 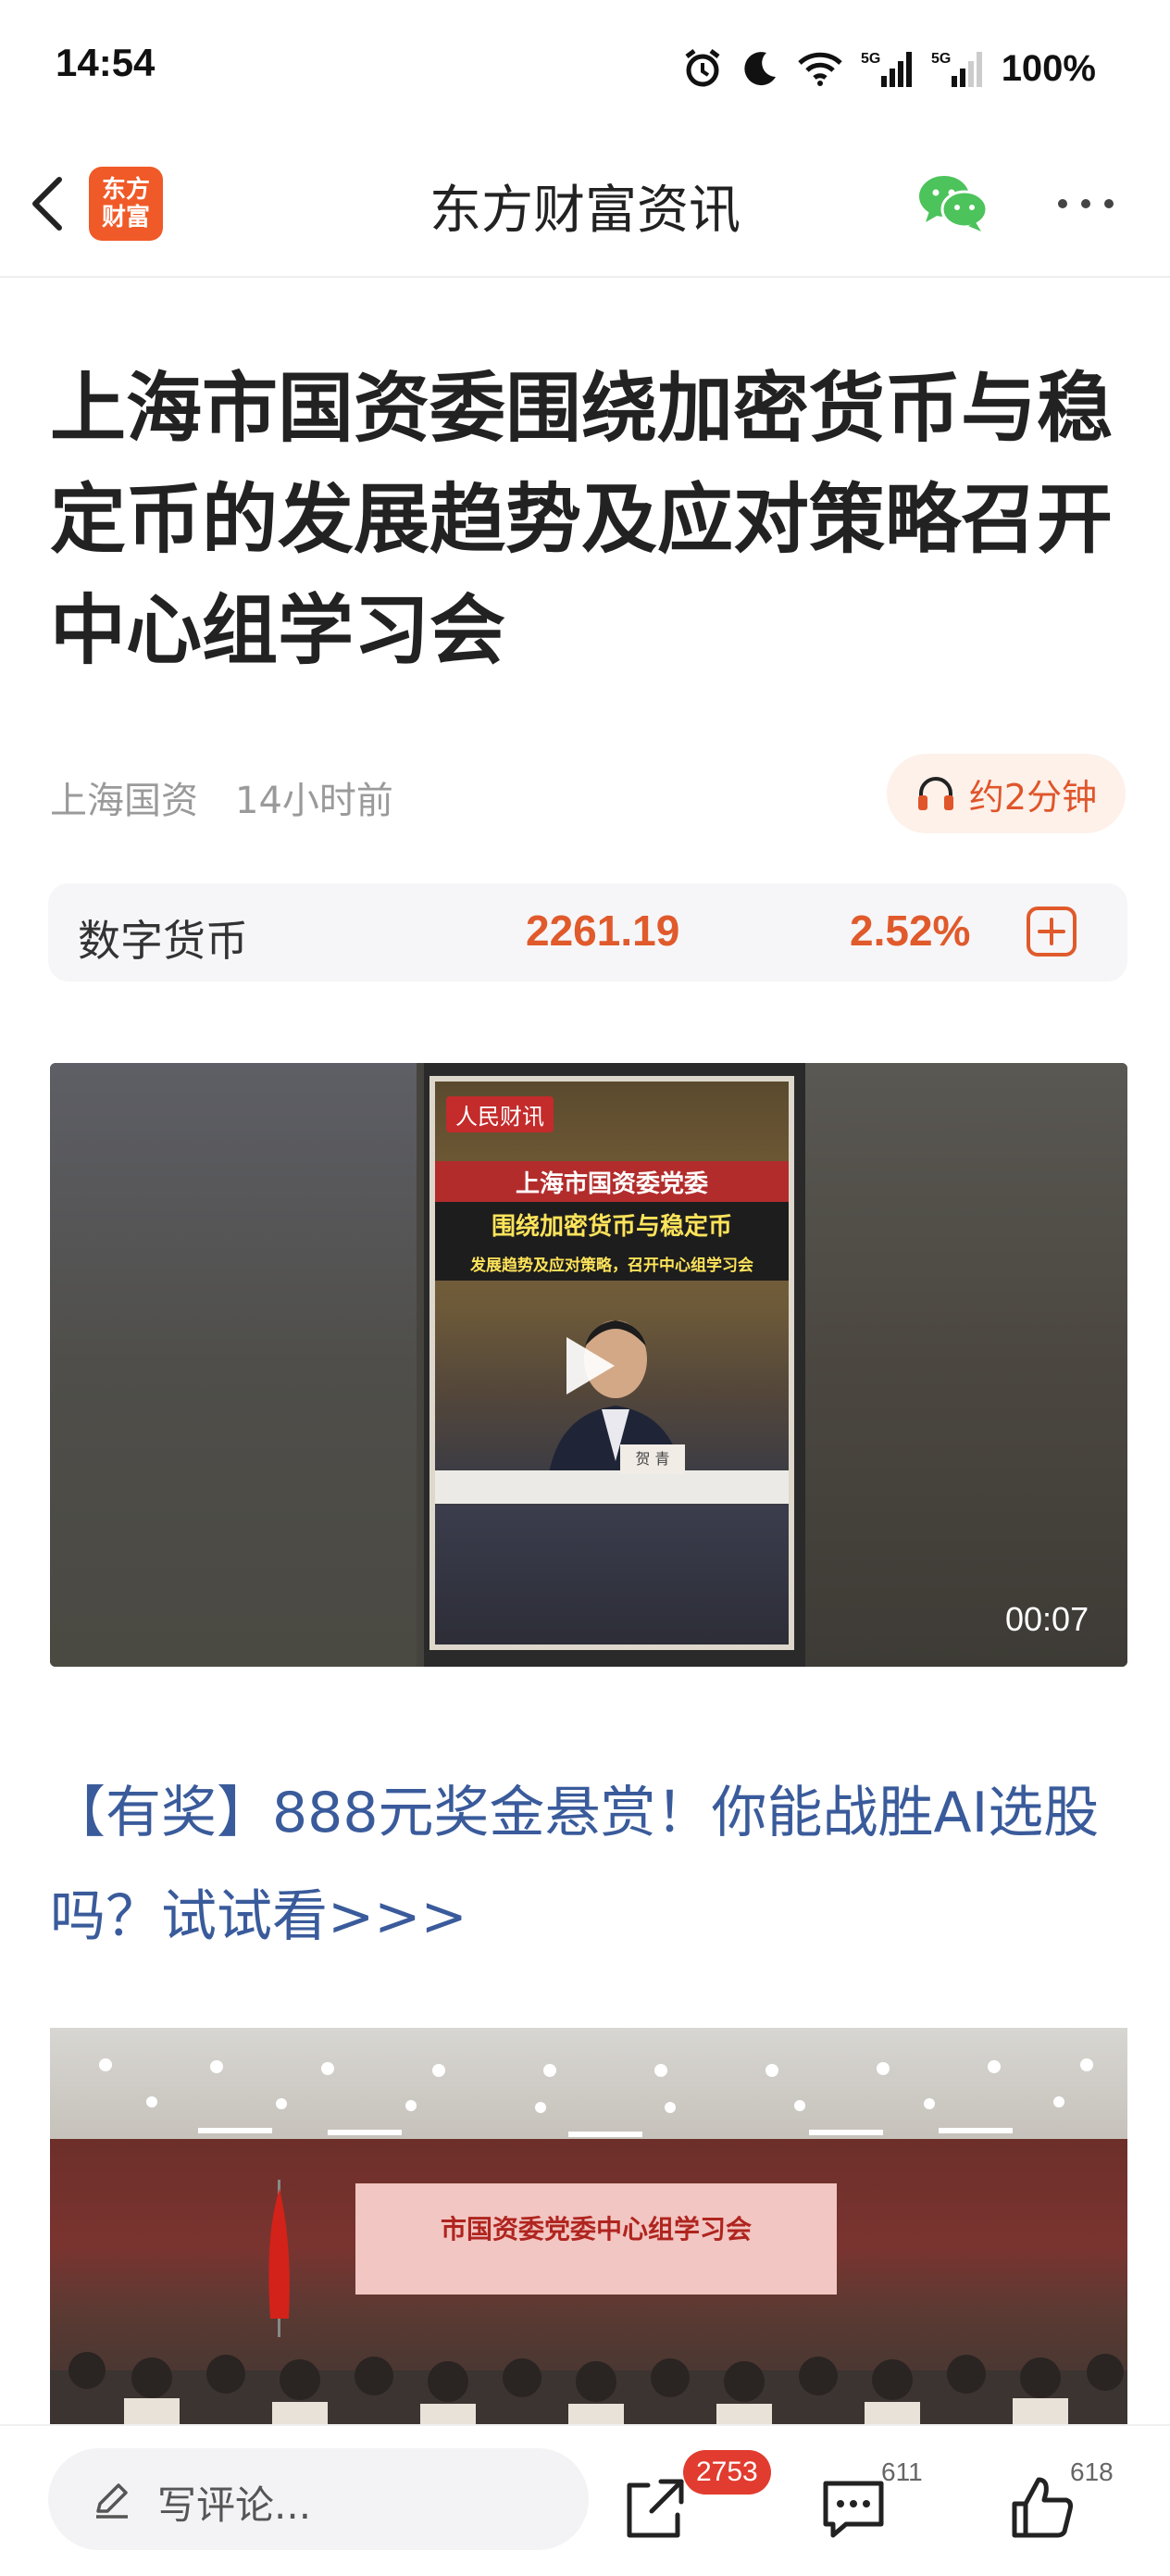 I want to click on ceiling-lights, so click(x=596, y=2097).